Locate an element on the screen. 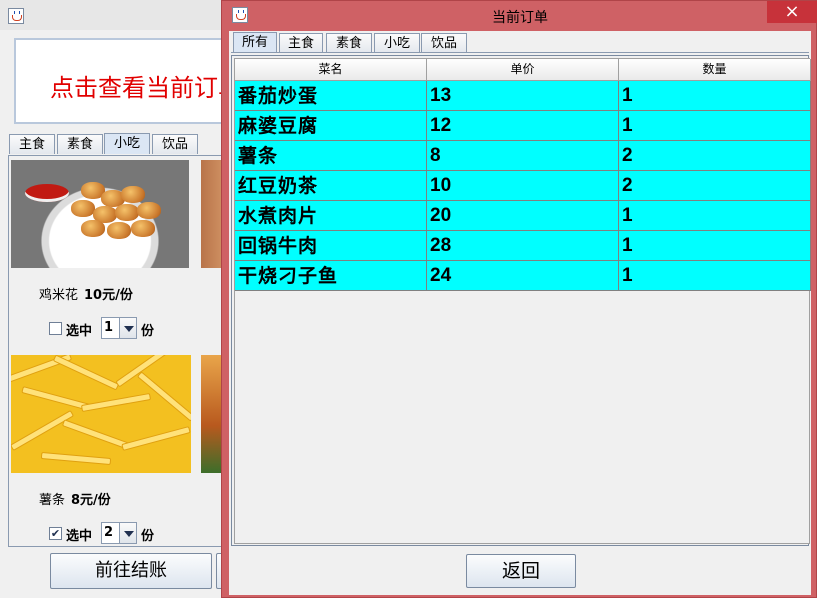  item-label-popcorn-chicken: 鸡米花 10元/份 is located at coordinates (86, 293).